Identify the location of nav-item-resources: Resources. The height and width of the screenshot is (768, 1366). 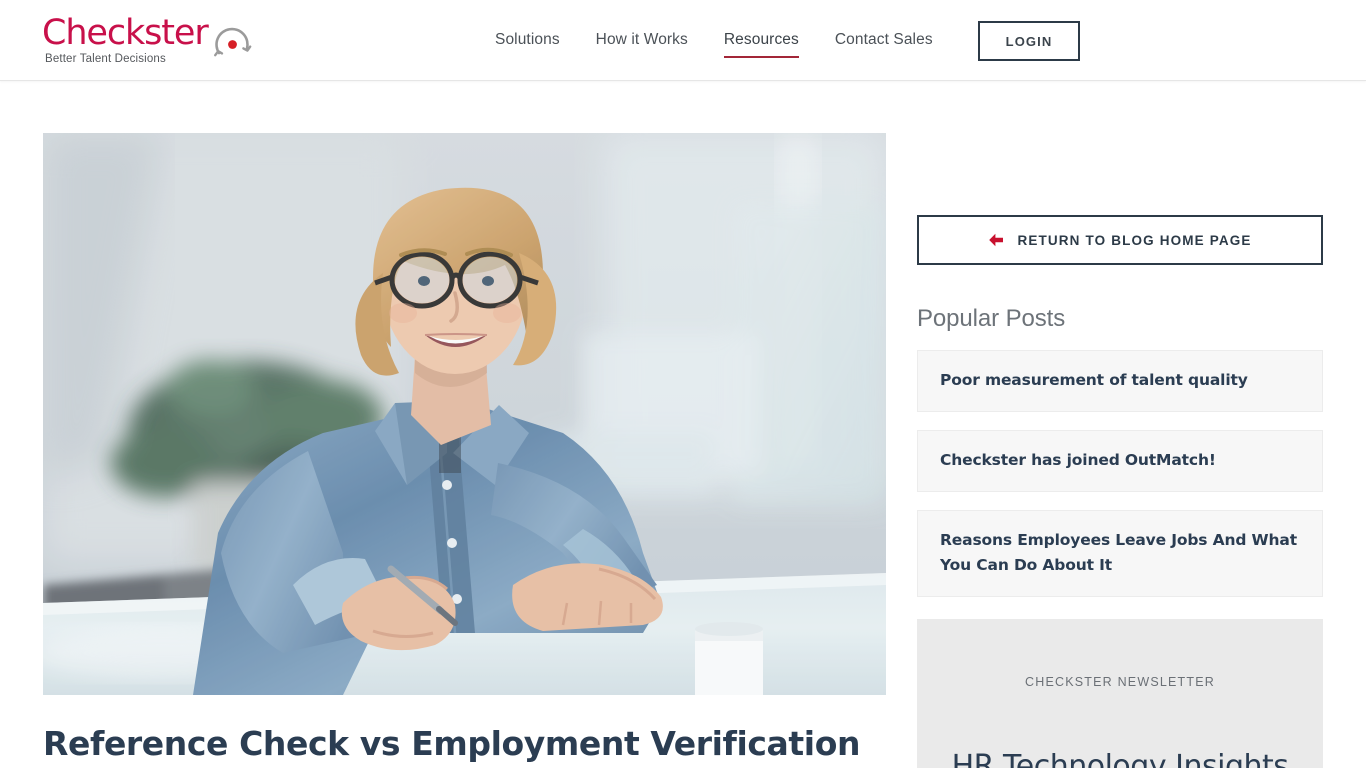
(761, 41).